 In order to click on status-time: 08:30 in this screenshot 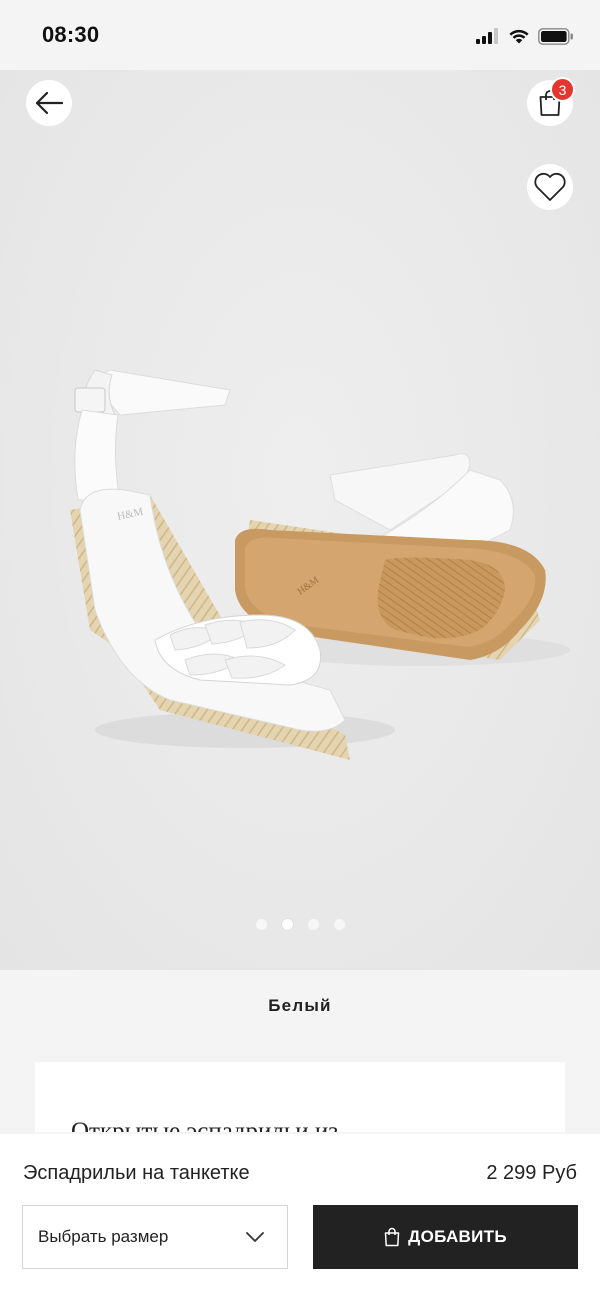, I will do `click(71, 34)`.